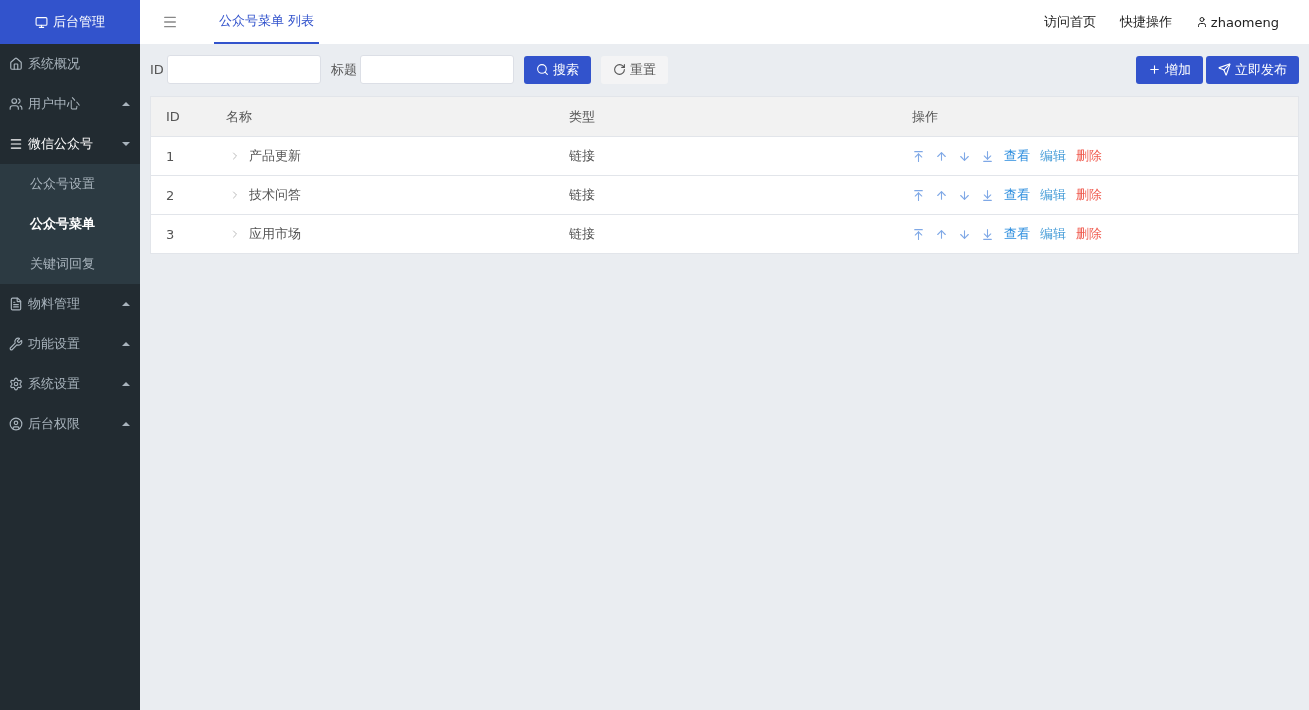 The image size is (1309, 710). What do you see at coordinates (1252, 69) in the screenshot?
I see `publish-button: 立即发布` at bounding box center [1252, 69].